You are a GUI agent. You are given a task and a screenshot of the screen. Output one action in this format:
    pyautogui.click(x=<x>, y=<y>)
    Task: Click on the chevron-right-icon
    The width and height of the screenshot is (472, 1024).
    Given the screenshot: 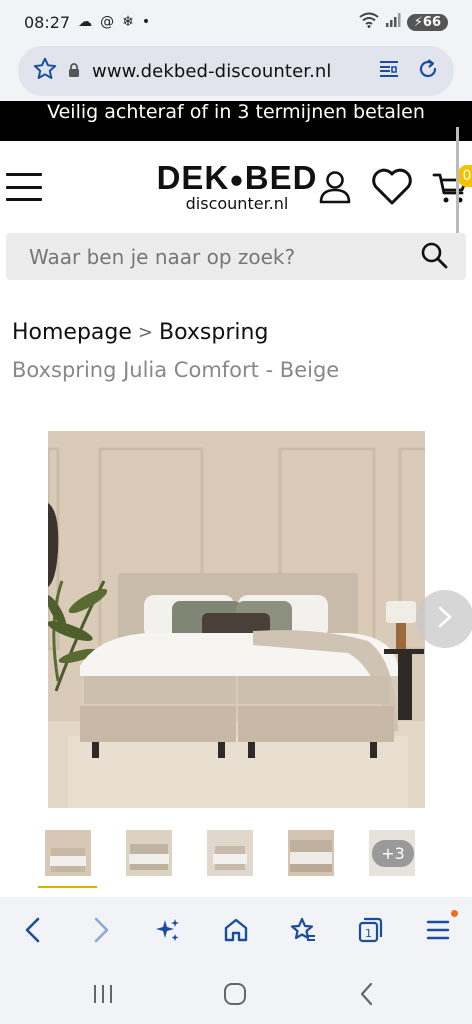 What is the action you would take?
    pyautogui.click(x=445, y=619)
    